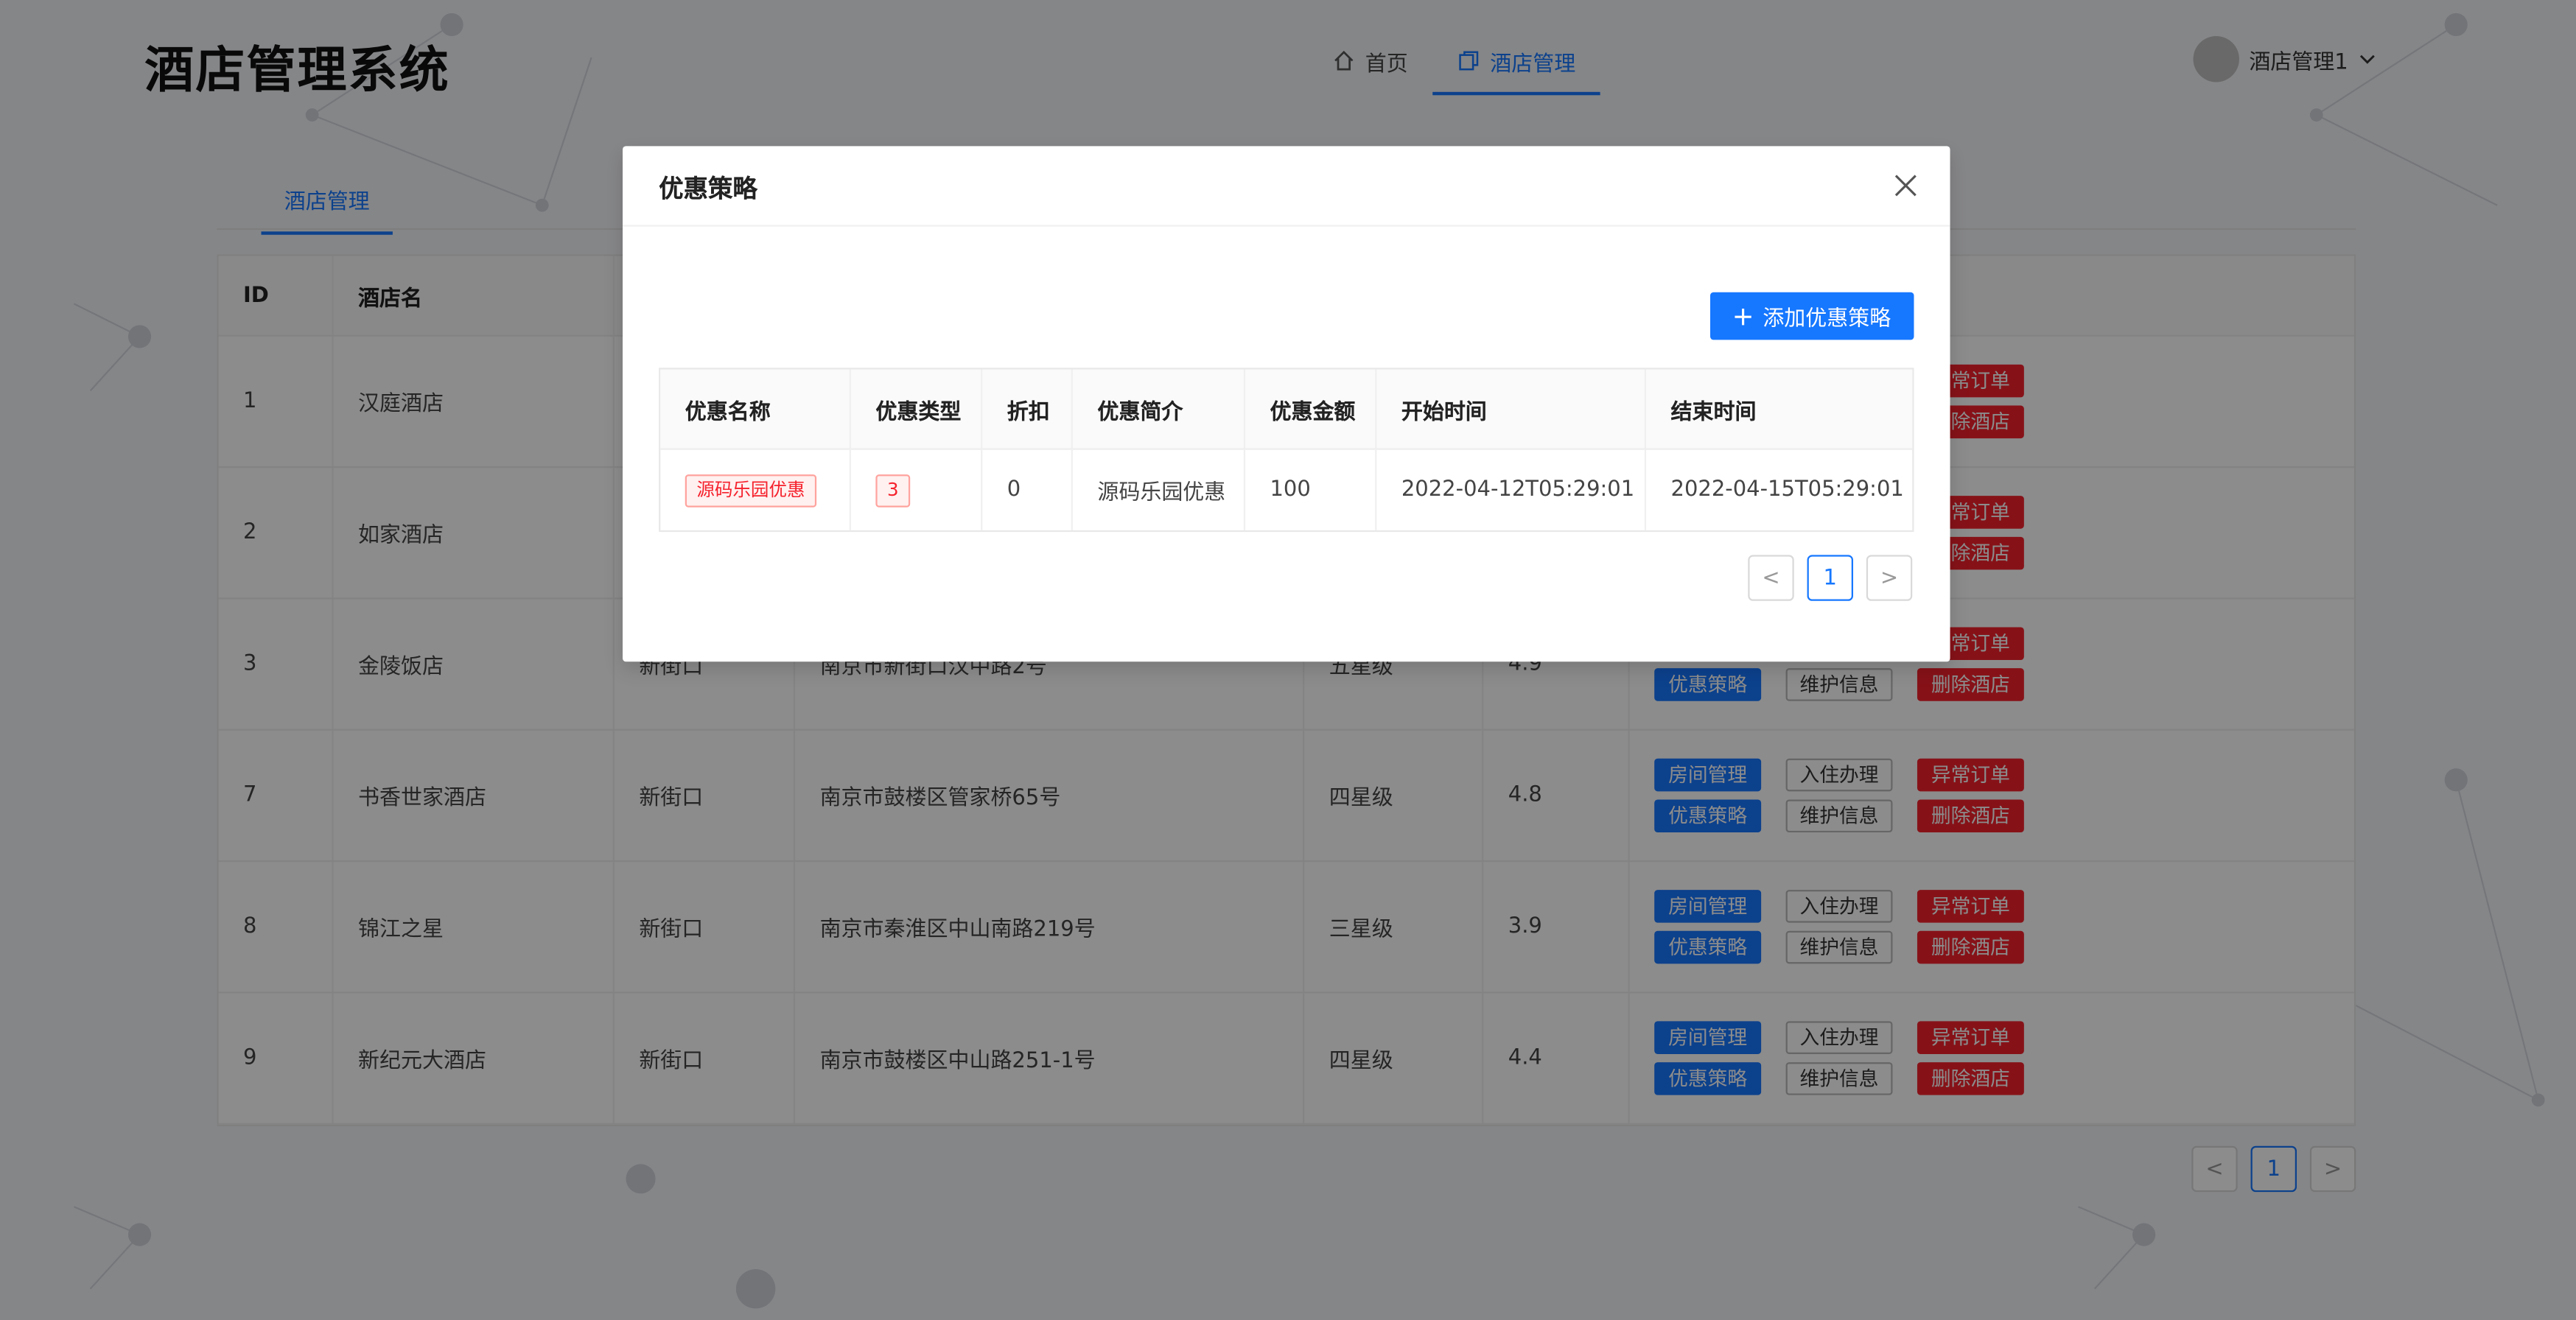  Describe the element at coordinates (1159, 490) in the screenshot. I see `cell-intro: 源码乐园优惠` at that location.